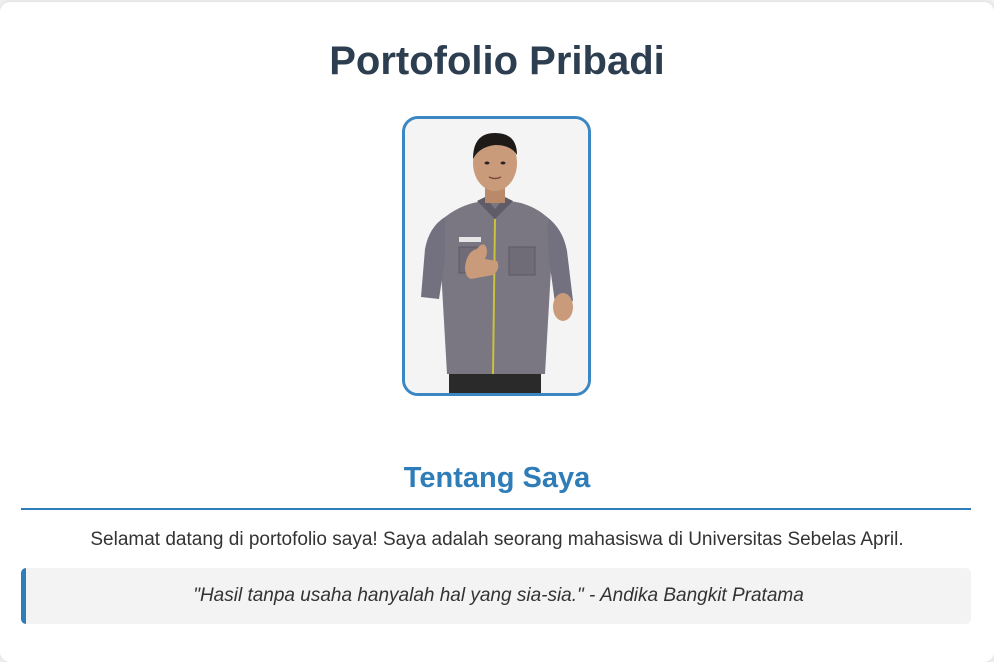 This screenshot has height=662, width=994. What do you see at coordinates (497, 61) in the screenshot?
I see `page-title: Portofolio Pribadi` at bounding box center [497, 61].